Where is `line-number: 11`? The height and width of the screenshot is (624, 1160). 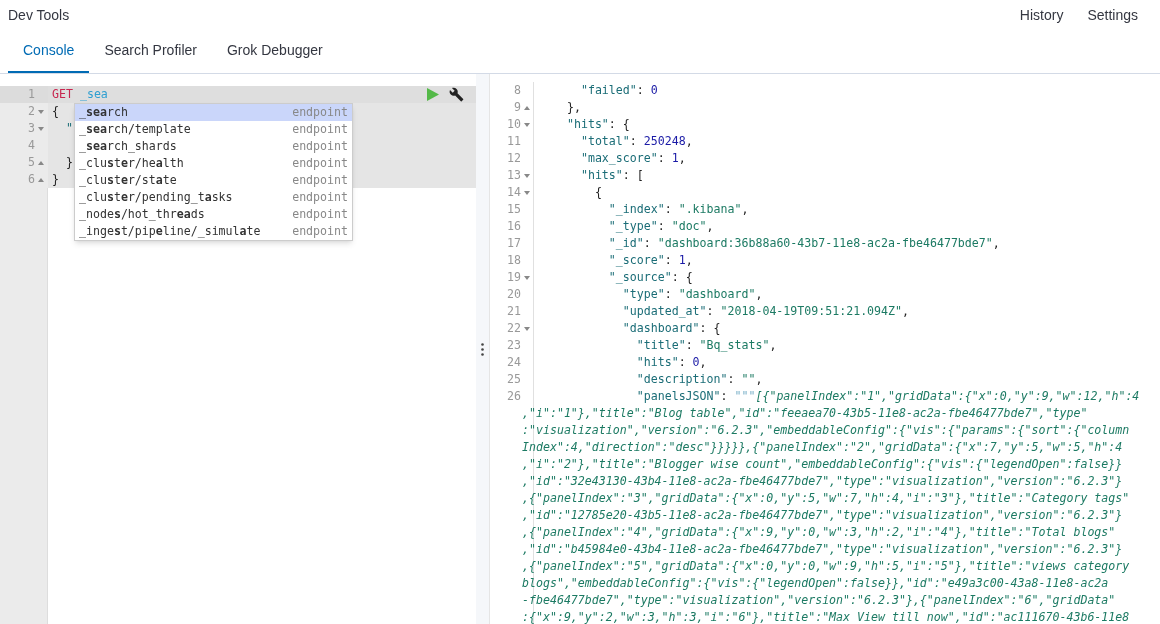 line-number: 11 is located at coordinates (514, 141).